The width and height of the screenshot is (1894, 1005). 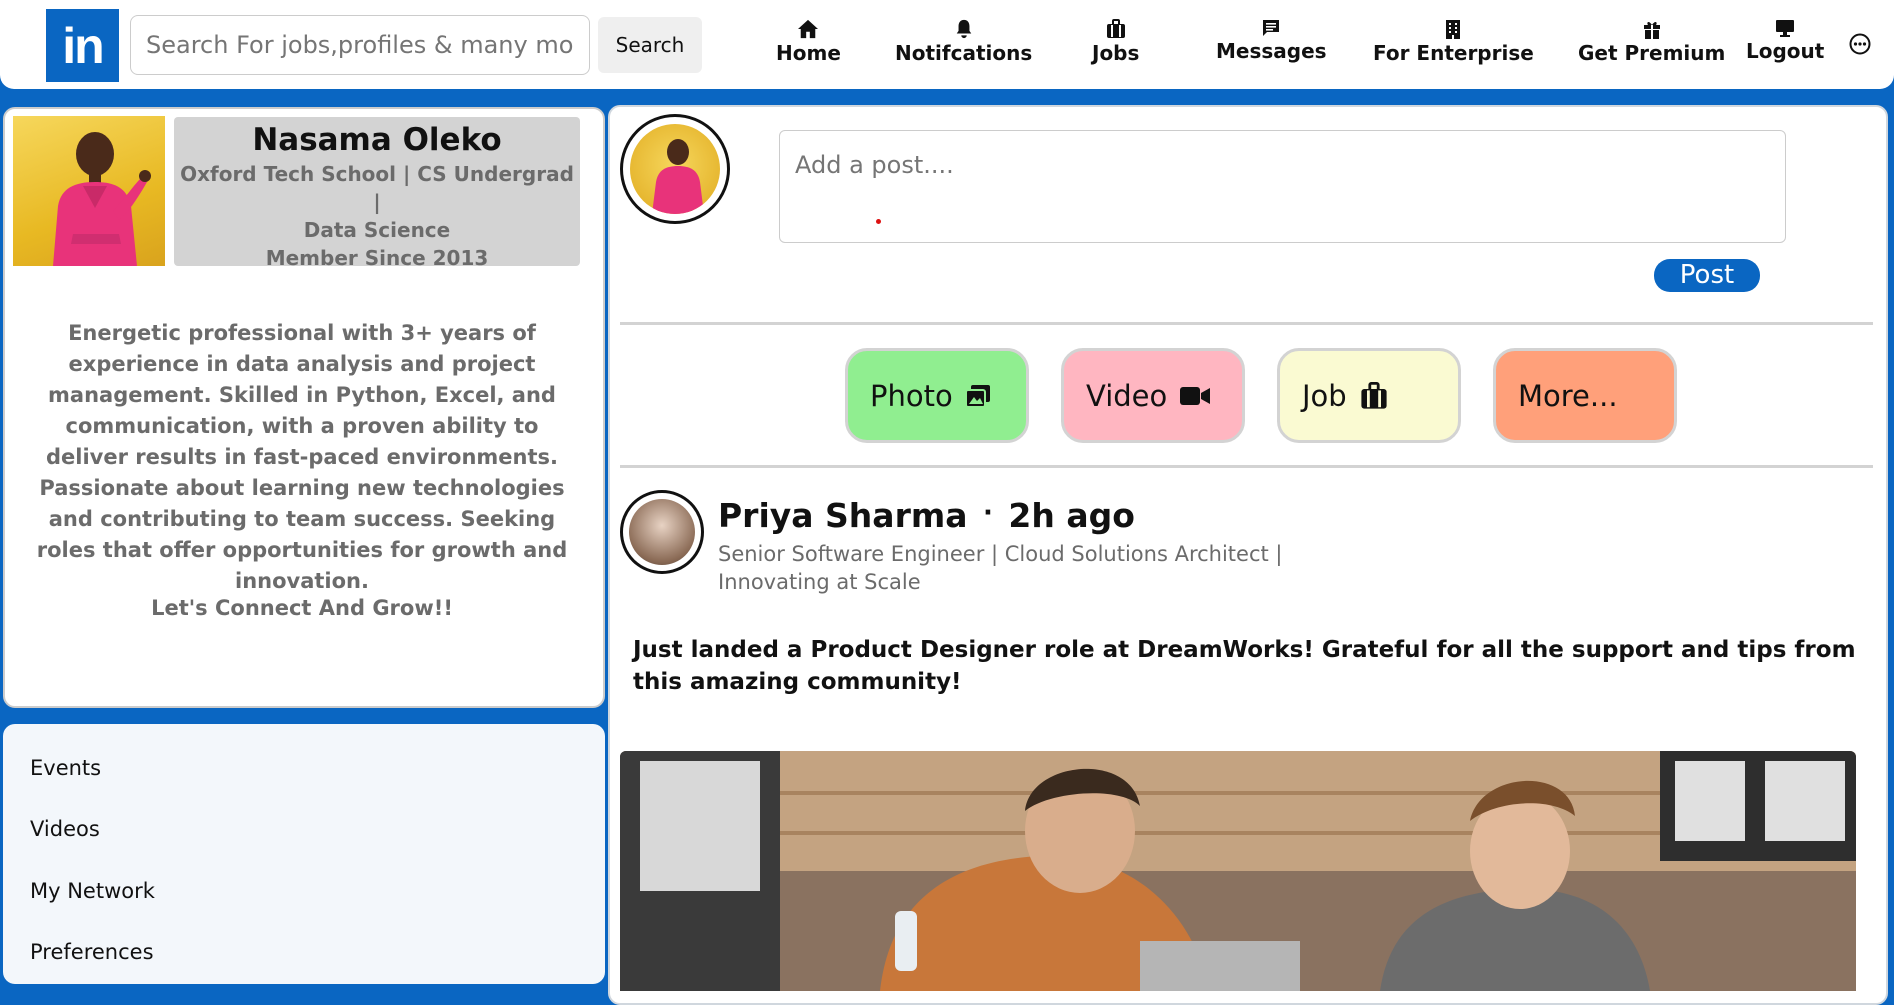 I want to click on menu-item-videos: Videos, so click(x=65, y=829).